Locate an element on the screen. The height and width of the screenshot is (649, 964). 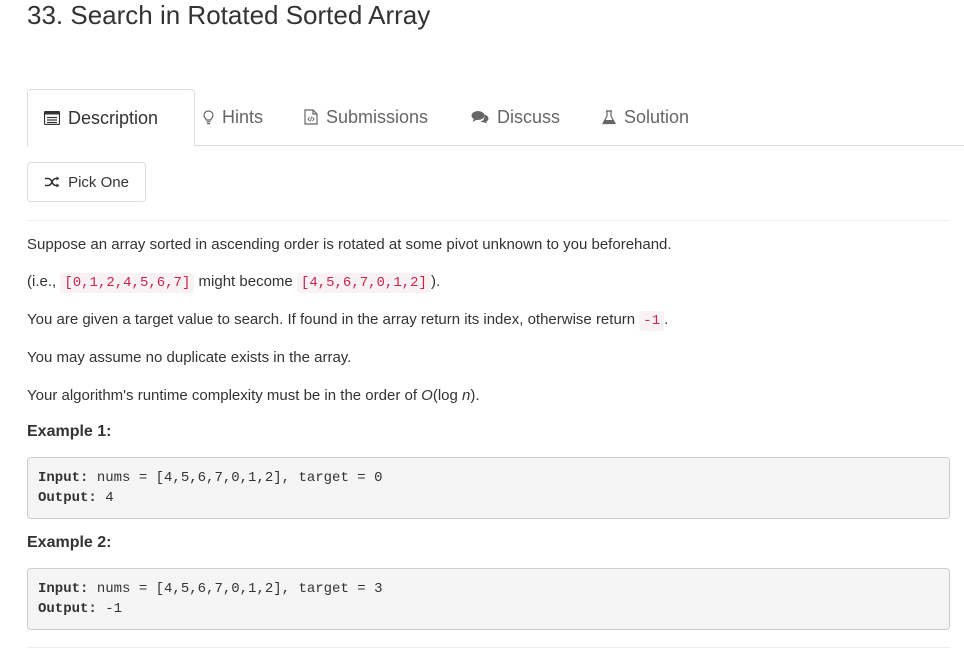
tab-description: Description is located at coordinates (111, 118).